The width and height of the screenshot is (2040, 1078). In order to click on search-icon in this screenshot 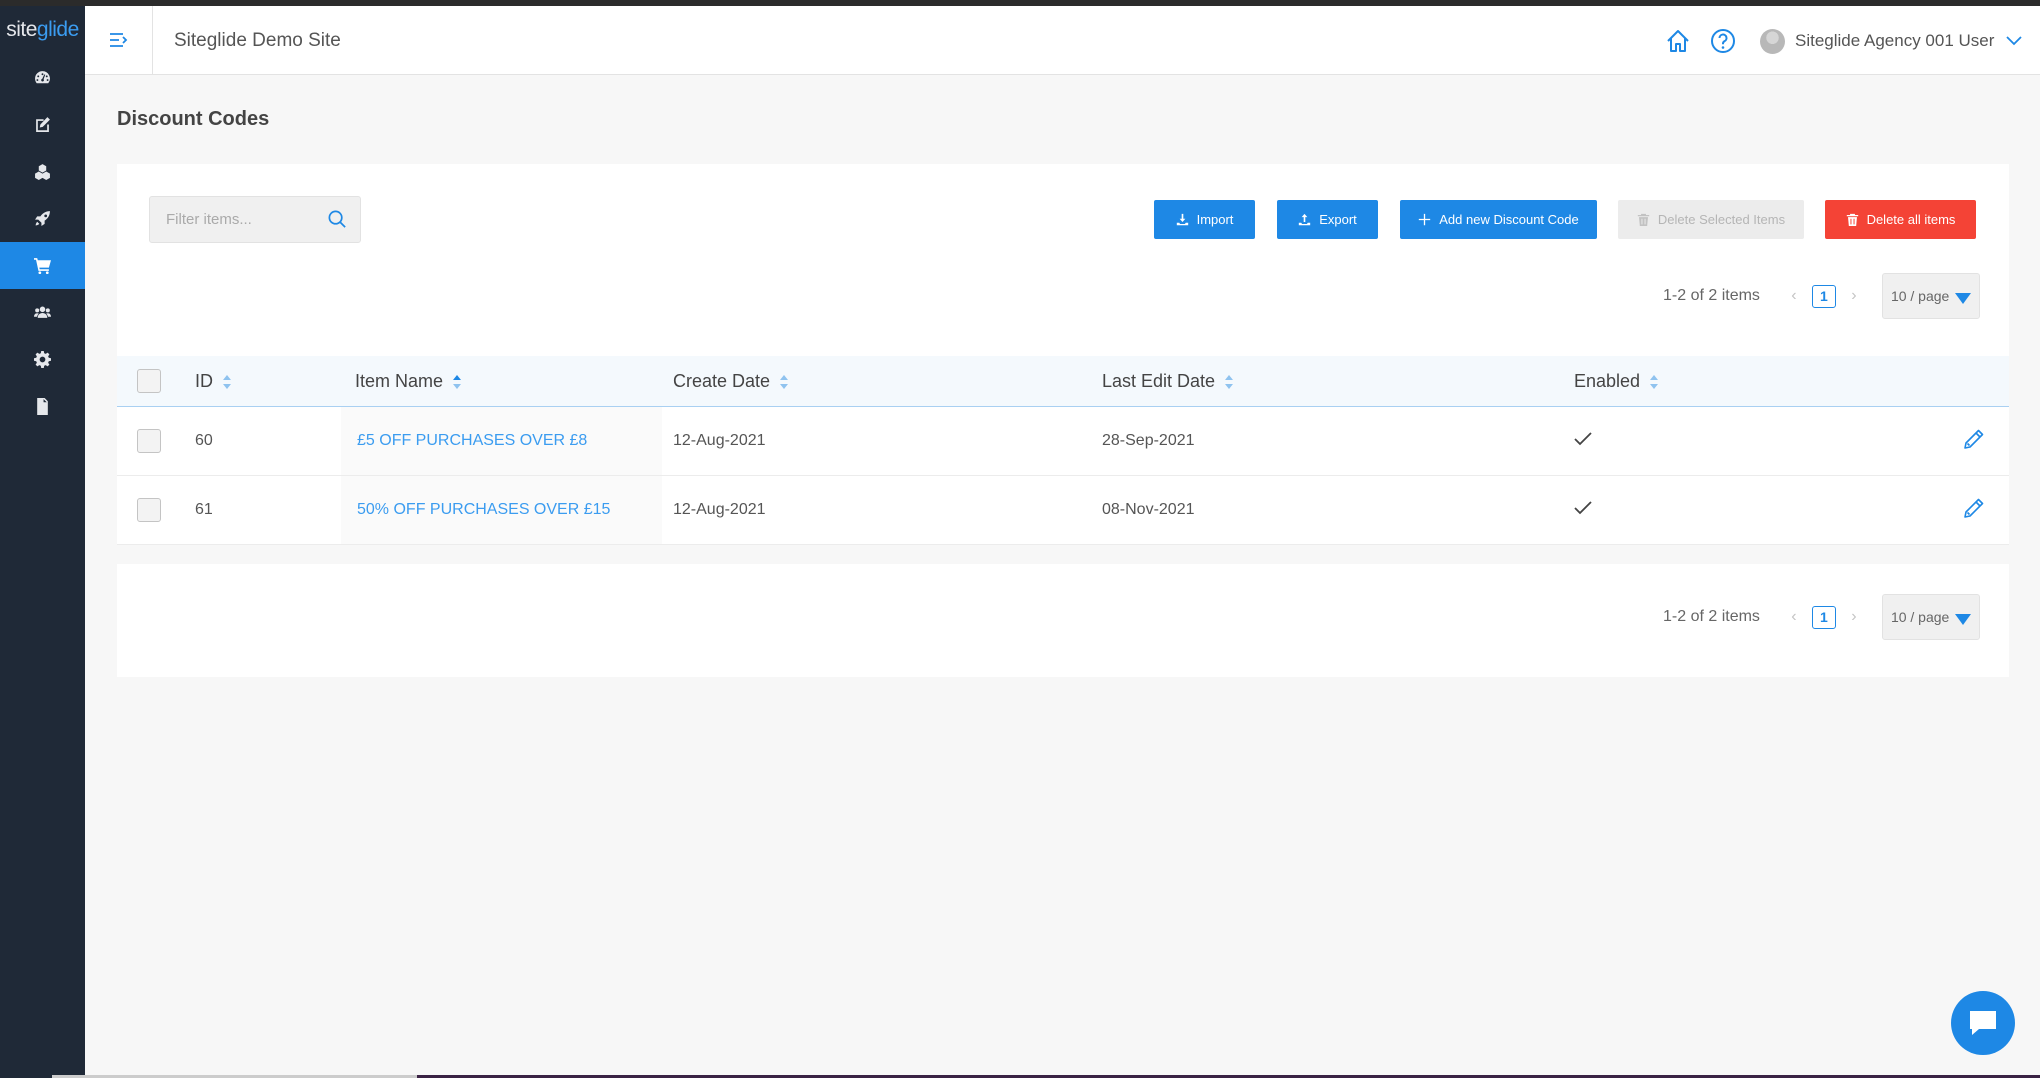, I will do `click(337, 219)`.